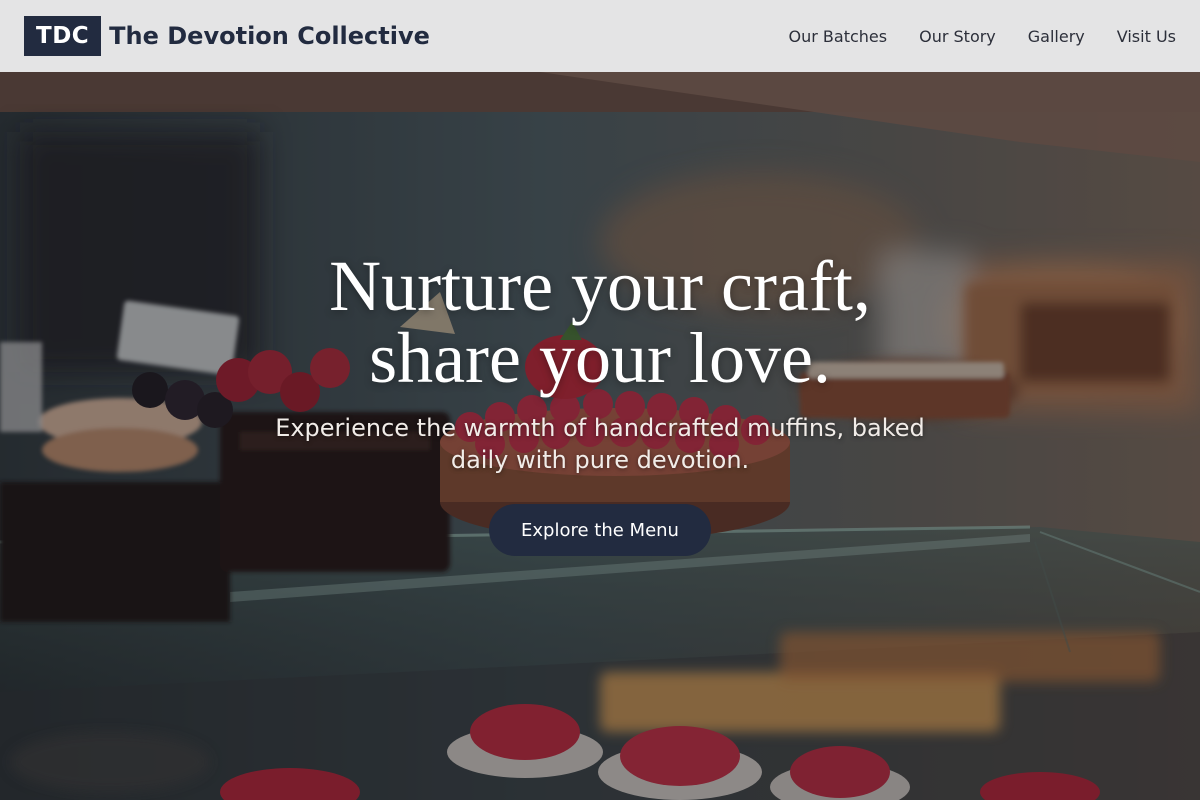  I want to click on brand-name: The Devotion Collective, so click(269, 36).